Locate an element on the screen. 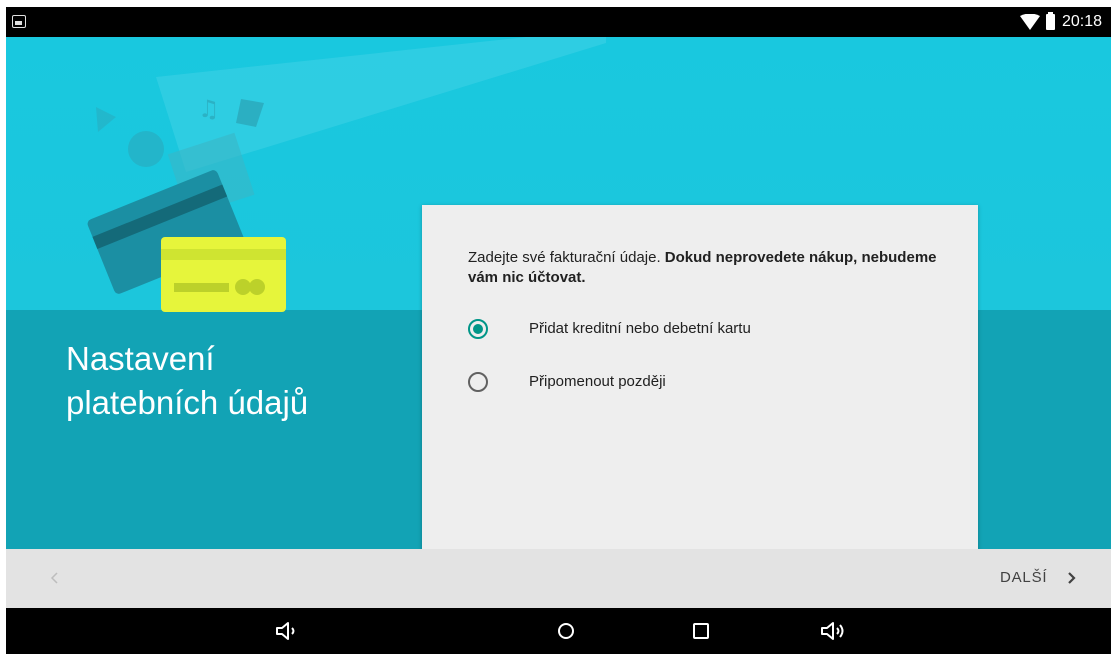 The width and height of the screenshot is (1111, 654). navigation-bar is located at coordinates (558, 631).